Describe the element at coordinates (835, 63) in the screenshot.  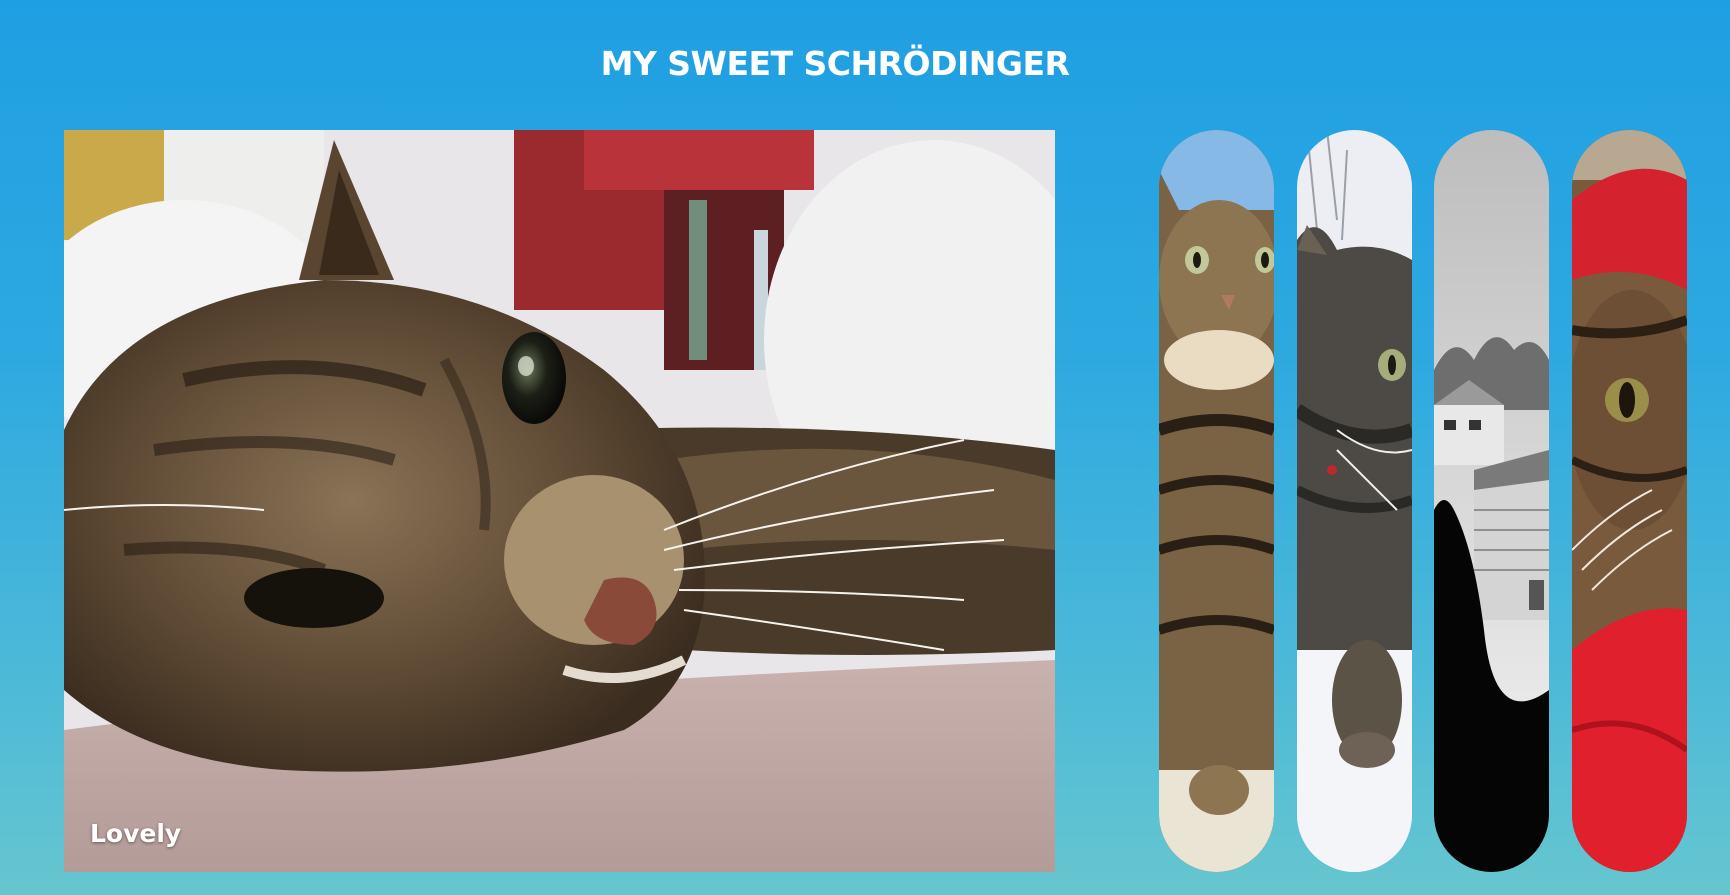
I see `page-title: MY SWEET SCHRÖDINGER` at that location.